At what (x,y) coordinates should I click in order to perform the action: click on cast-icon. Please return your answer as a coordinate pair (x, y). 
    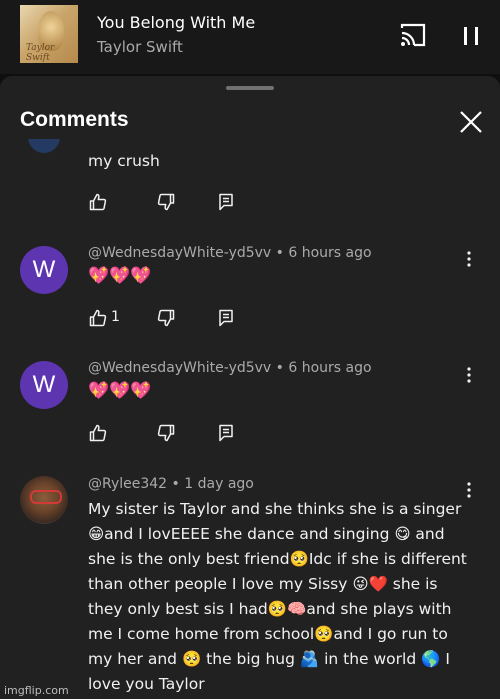
    Looking at the image, I should click on (413, 35).